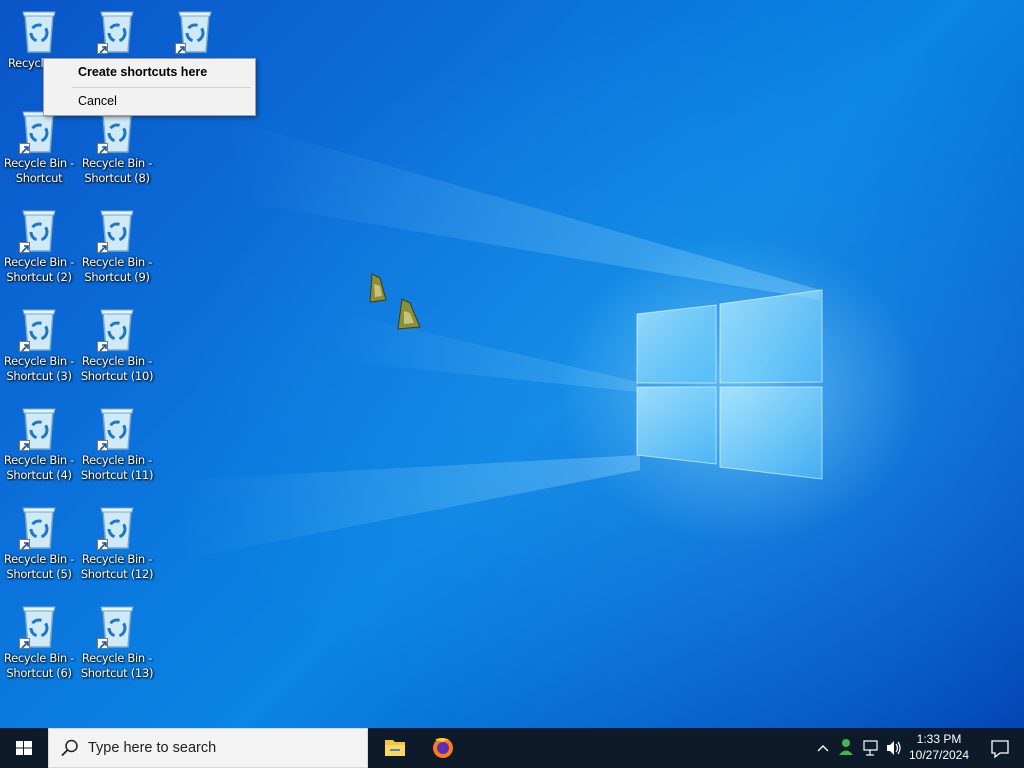  I want to click on taskbar-file-explorer, so click(395, 748).